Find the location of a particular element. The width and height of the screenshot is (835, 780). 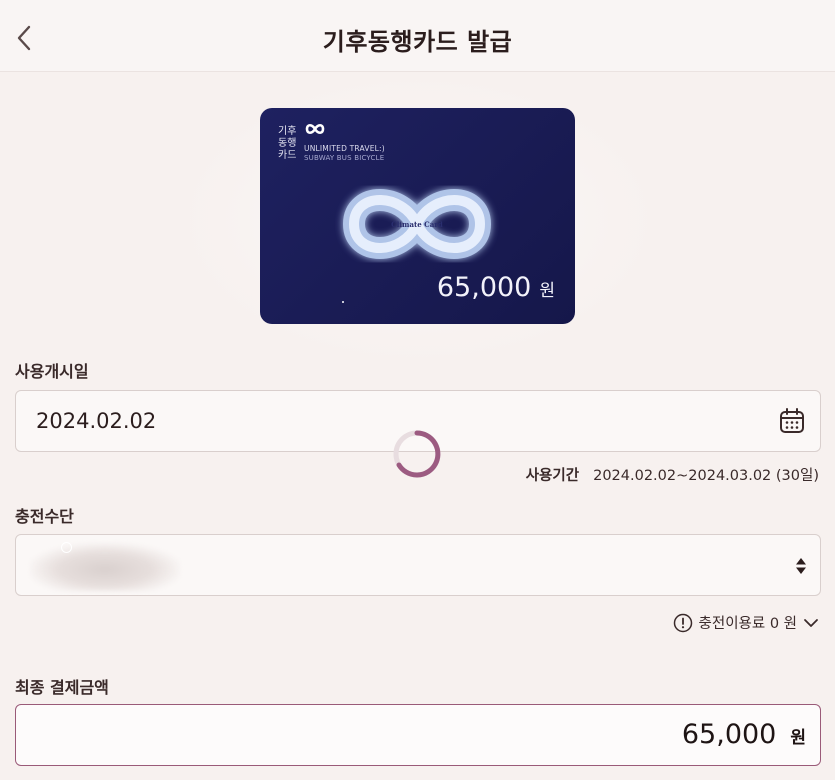

total-amount-value: 65,000 is located at coordinates (729, 734).